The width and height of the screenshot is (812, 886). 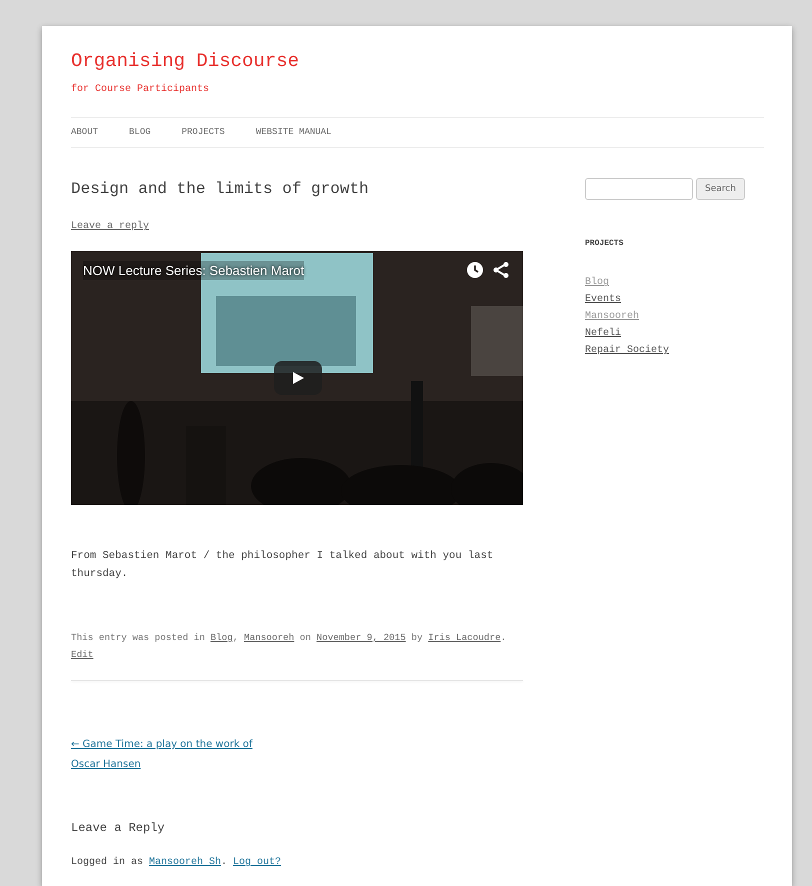 What do you see at coordinates (220, 190) in the screenshot?
I see `post-title: Design and the limits of growth` at bounding box center [220, 190].